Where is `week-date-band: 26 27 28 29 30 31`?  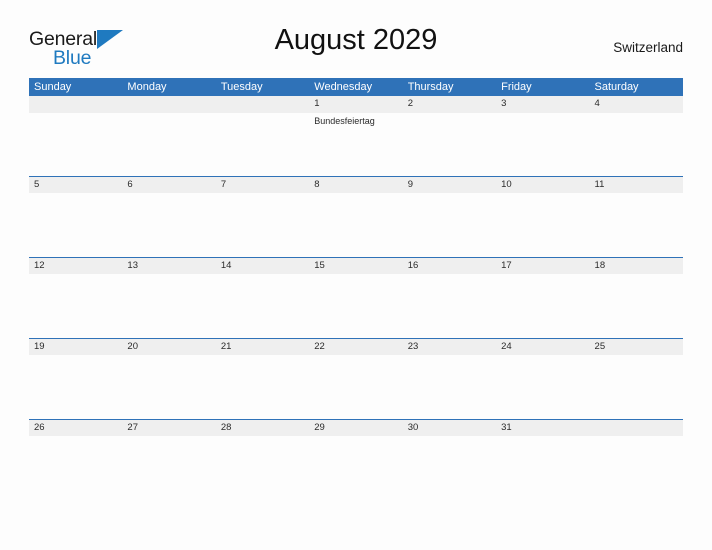
week-date-band: 26 27 28 29 30 31 is located at coordinates (356, 427).